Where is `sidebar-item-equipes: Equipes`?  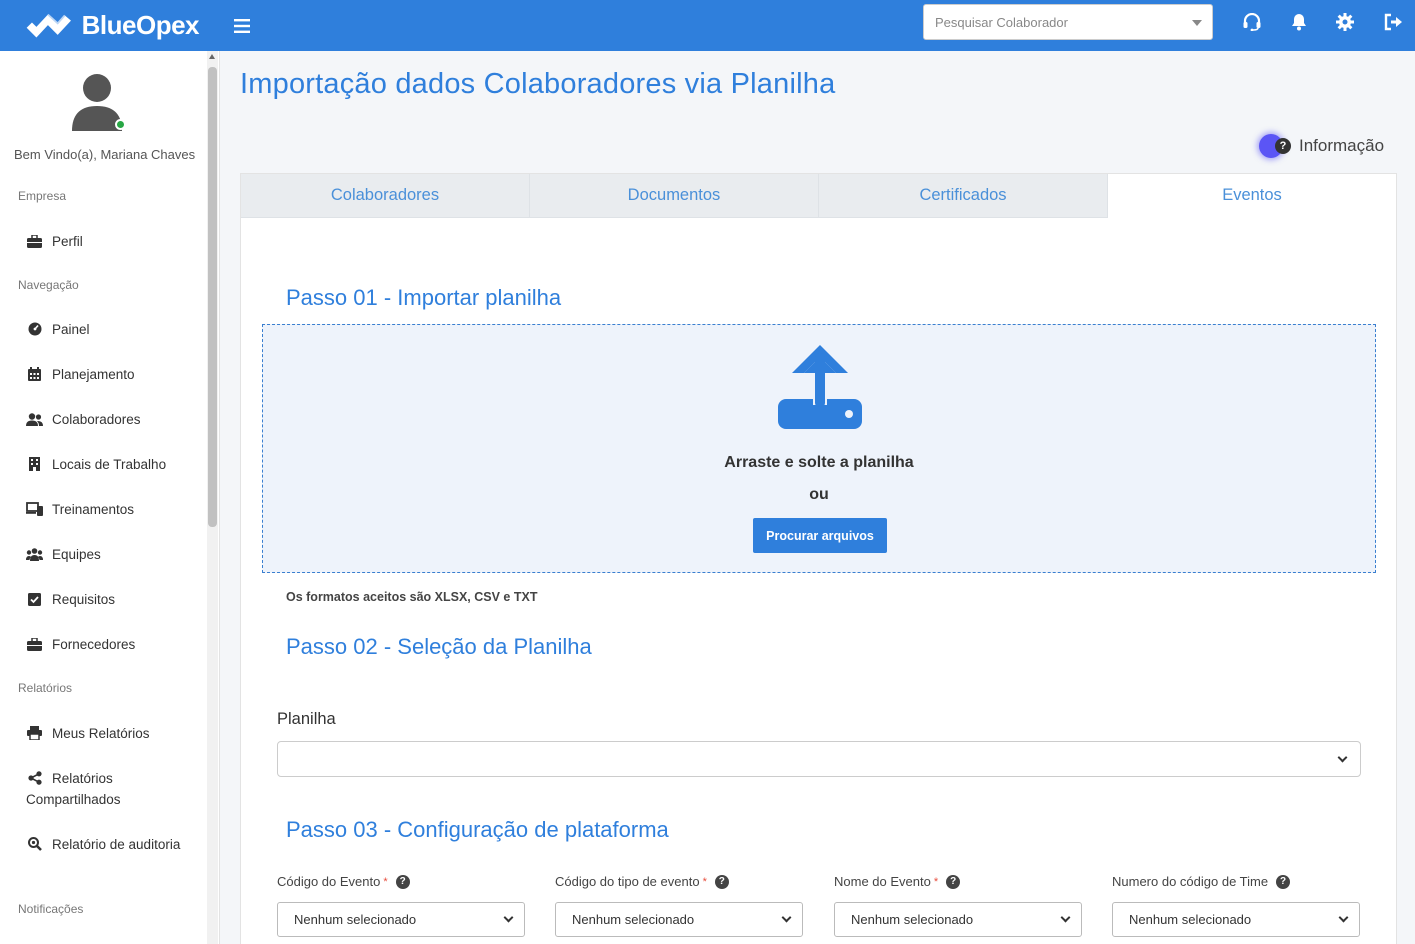 sidebar-item-equipes: Equipes is located at coordinates (63, 554).